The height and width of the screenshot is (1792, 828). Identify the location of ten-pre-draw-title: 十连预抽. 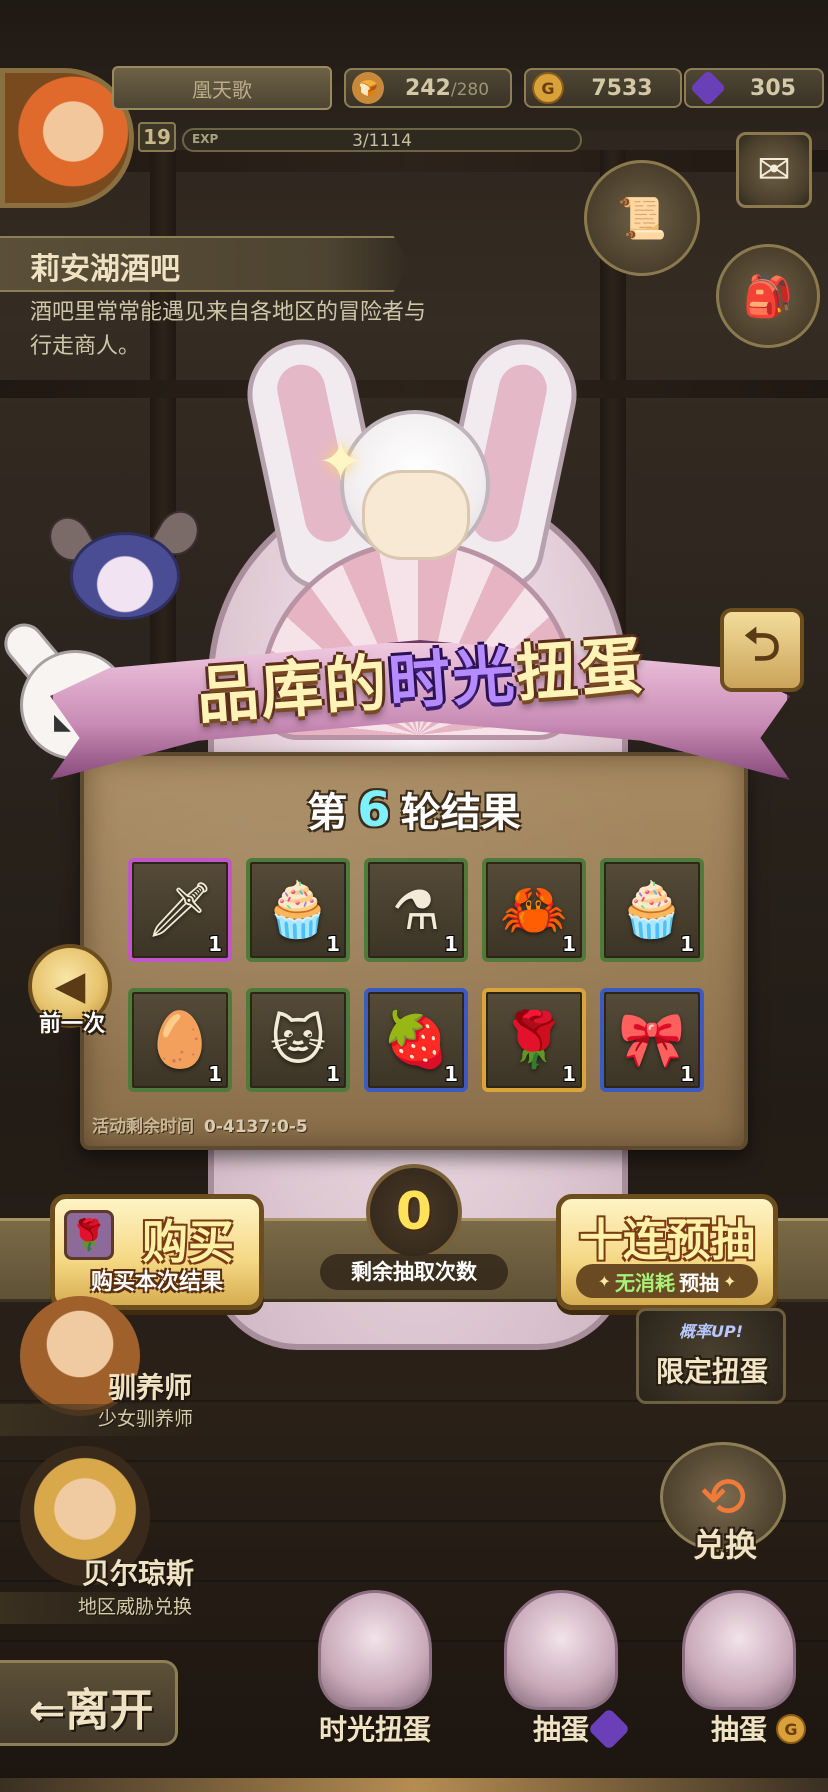
(667, 1240).